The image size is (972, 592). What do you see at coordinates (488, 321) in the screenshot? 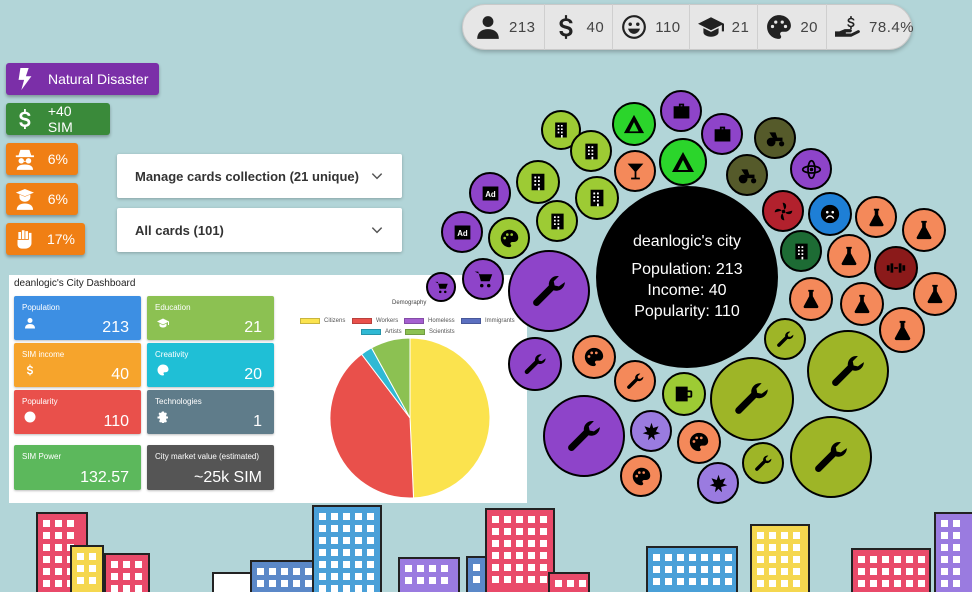
I see `legend-item-immigrants: Immigrants` at bounding box center [488, 321].